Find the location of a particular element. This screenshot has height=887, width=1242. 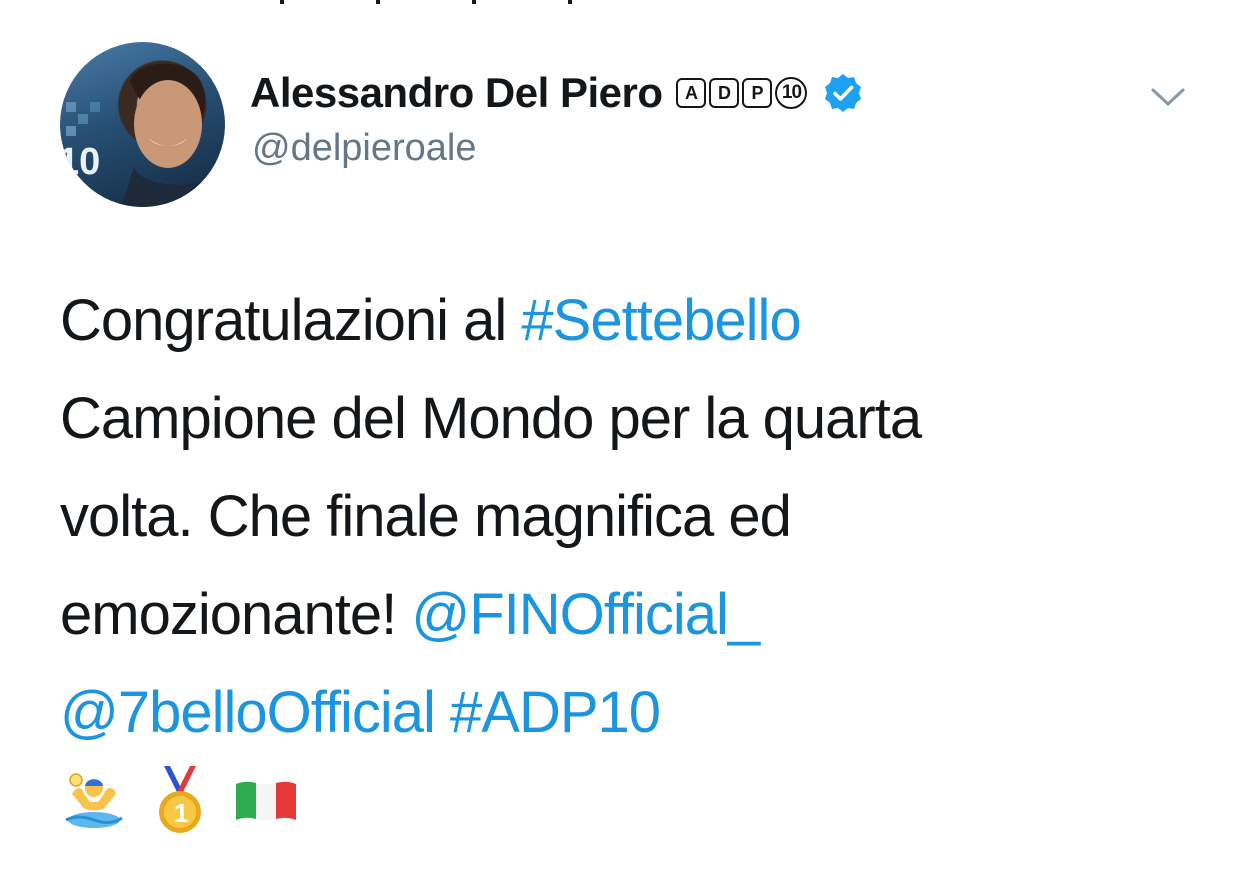

tweet-text-segment: emozionante! is located at coordinates (236, 614).